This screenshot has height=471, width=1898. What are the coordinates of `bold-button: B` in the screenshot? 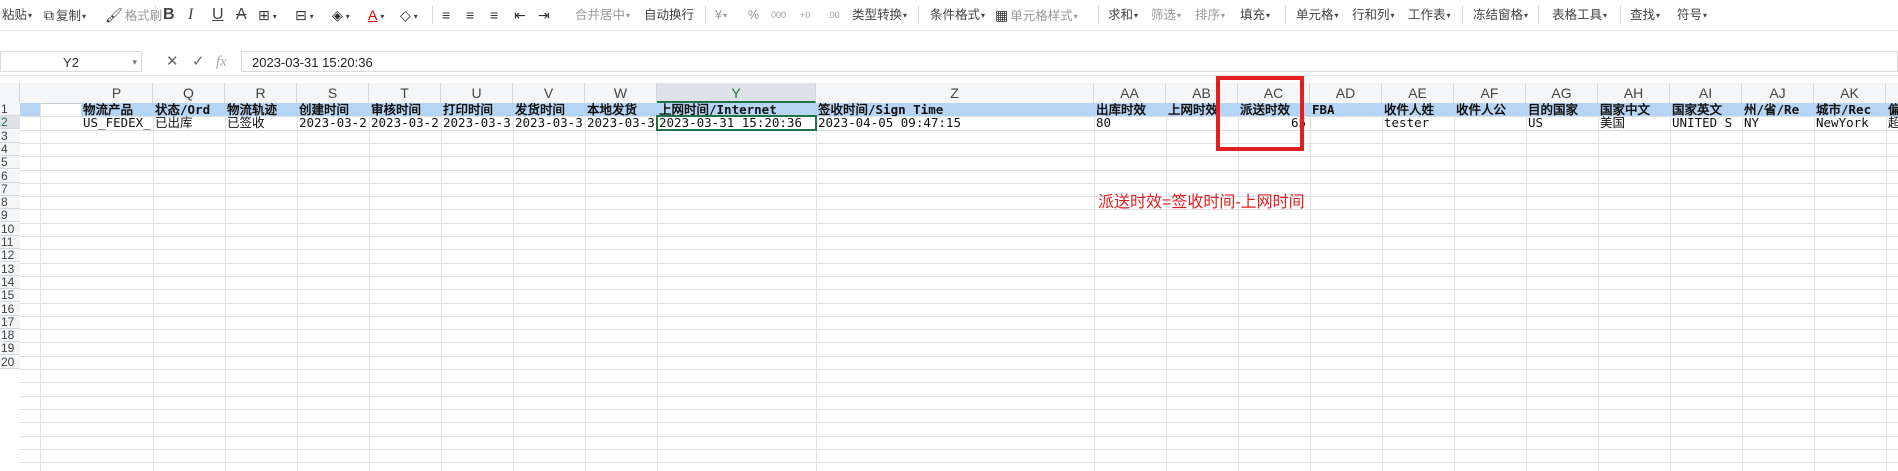 It's located at (169, 15).